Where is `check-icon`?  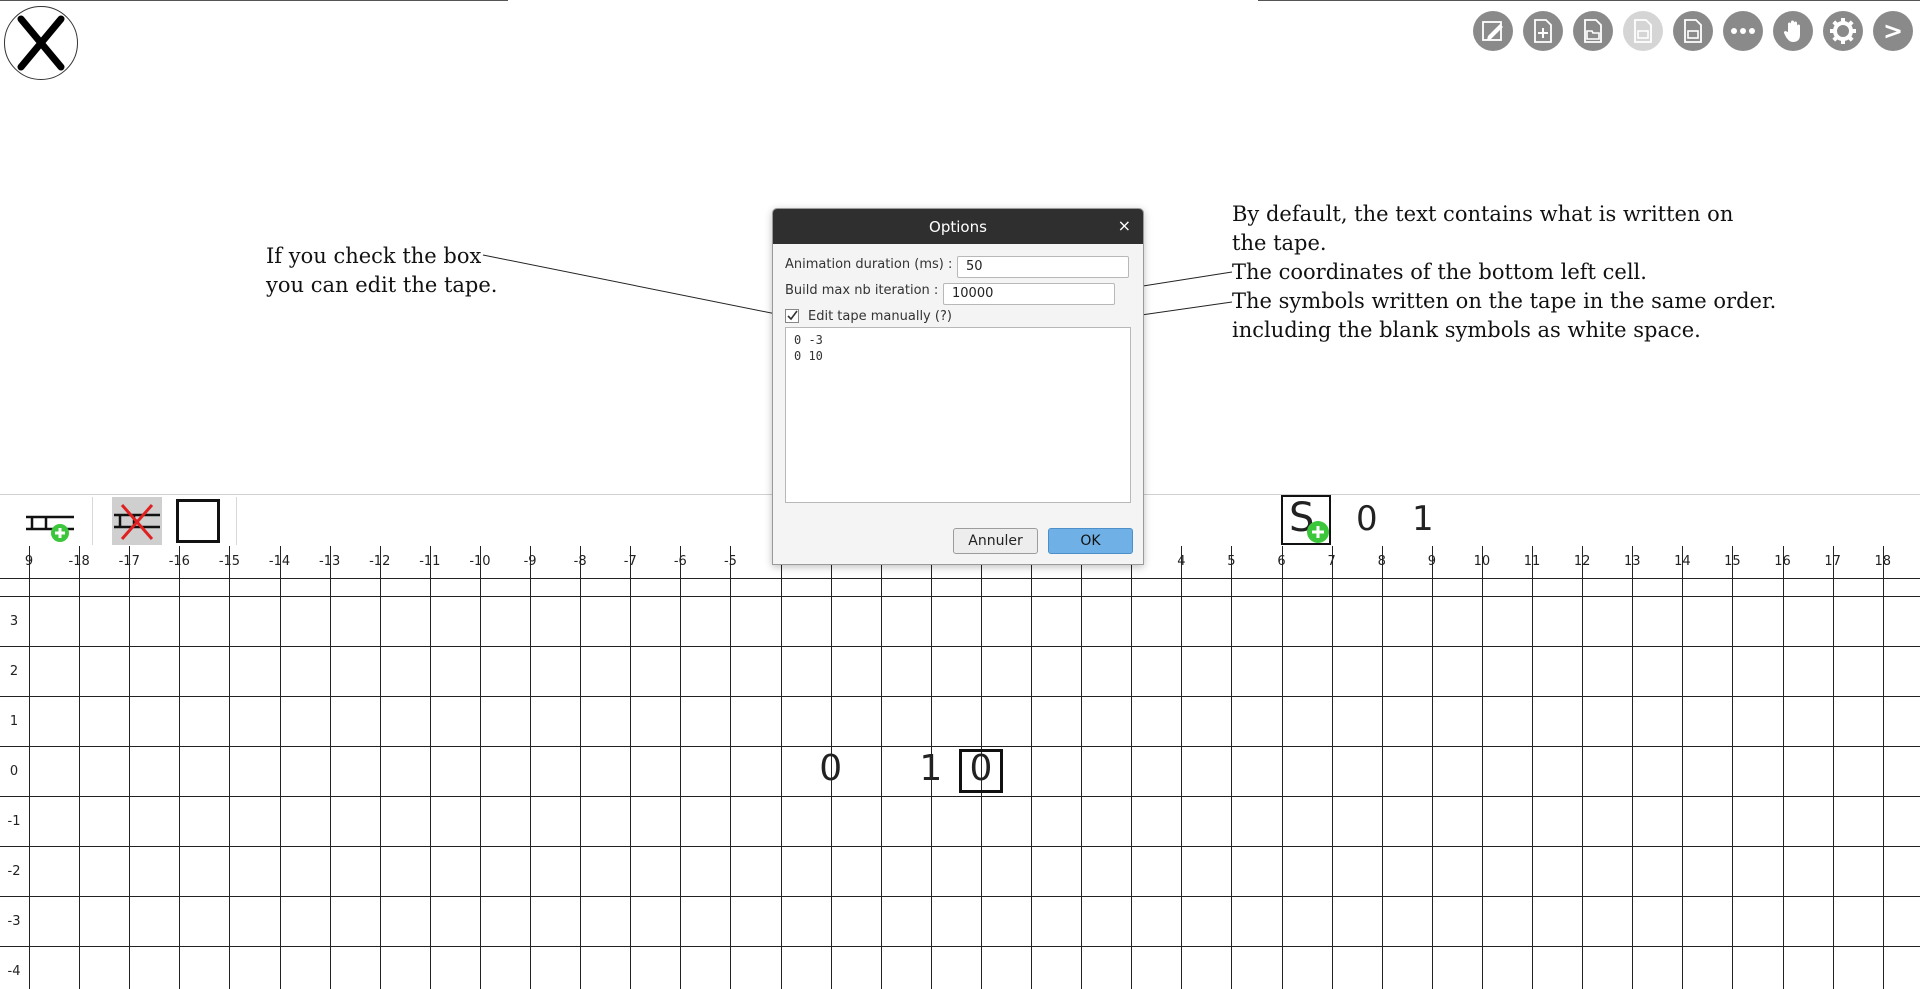 check-icon is located at coordinates (792, 315).